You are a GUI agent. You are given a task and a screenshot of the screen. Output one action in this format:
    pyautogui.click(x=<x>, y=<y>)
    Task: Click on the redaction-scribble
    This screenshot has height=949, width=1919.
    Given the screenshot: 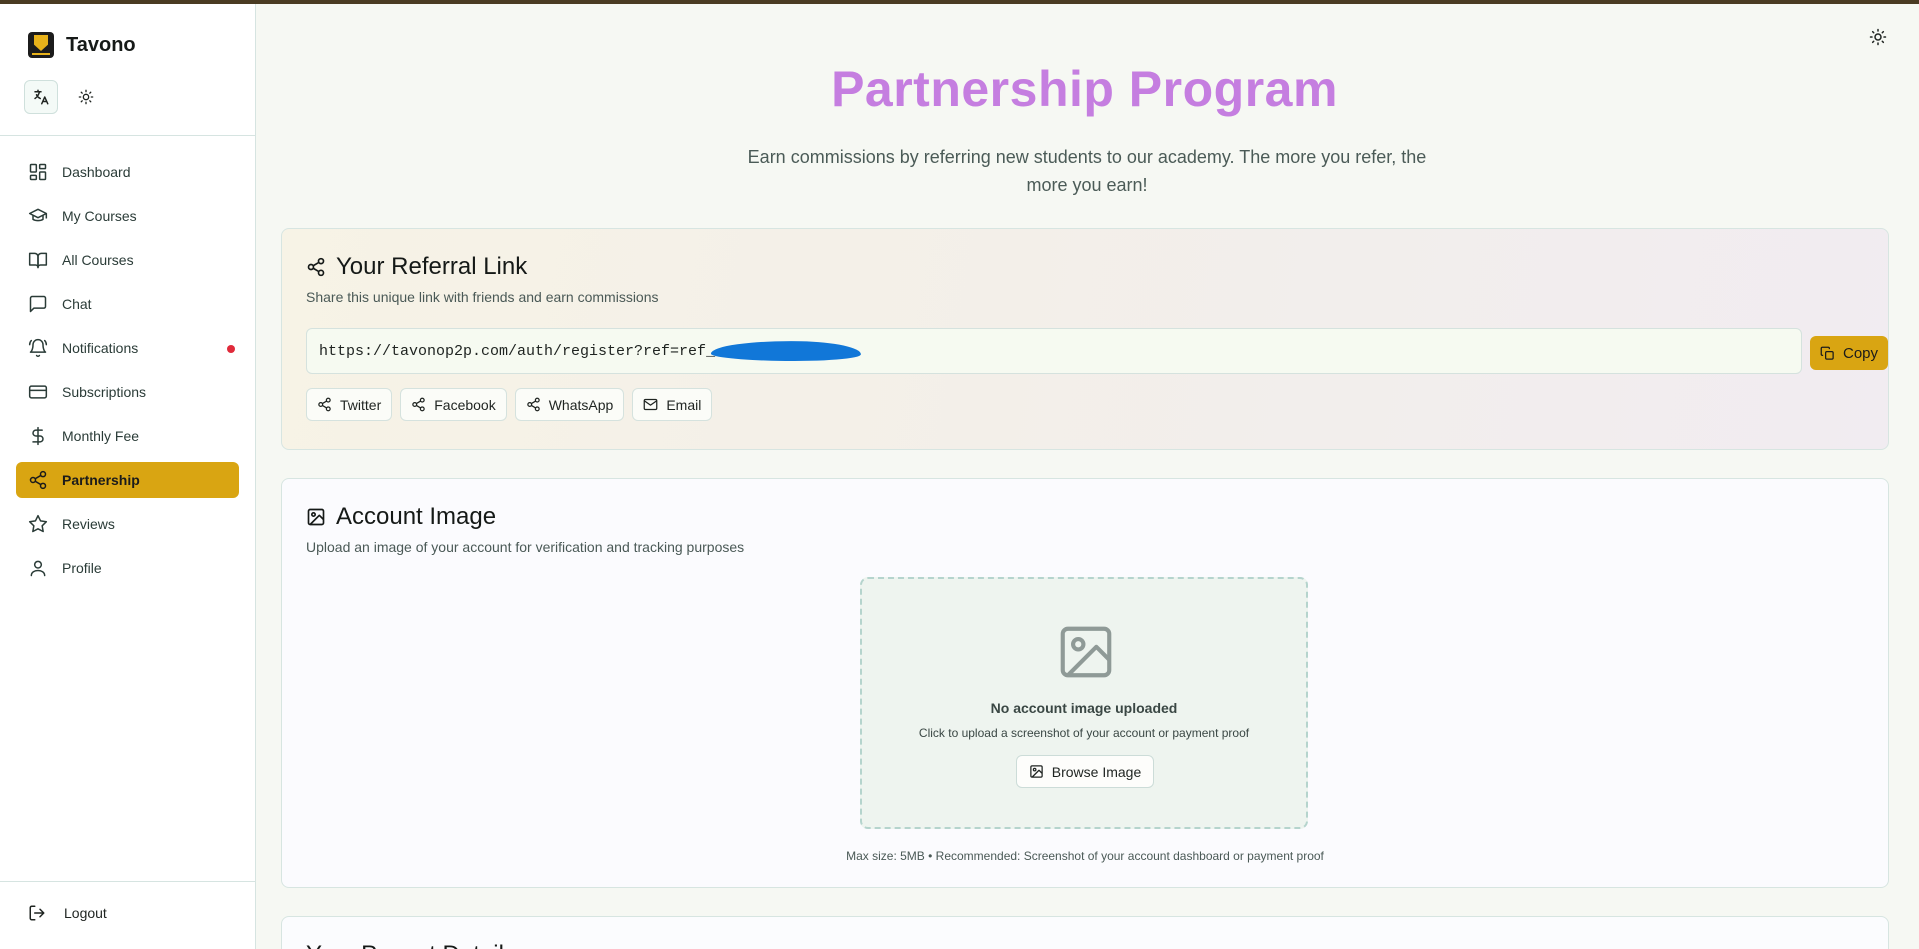 What is the action you would take?
    pyautogui.click(x=786, y=351)
    